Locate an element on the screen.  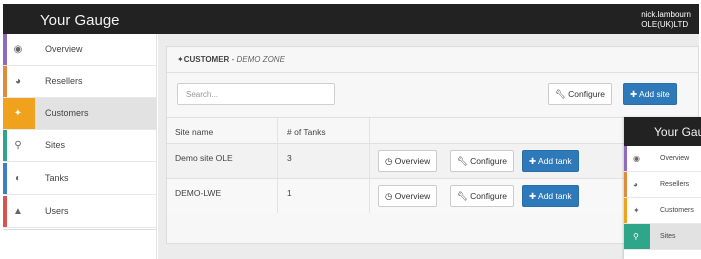
sidebar-item-customers: ✦ Customers is located at coordinates (80, 114).